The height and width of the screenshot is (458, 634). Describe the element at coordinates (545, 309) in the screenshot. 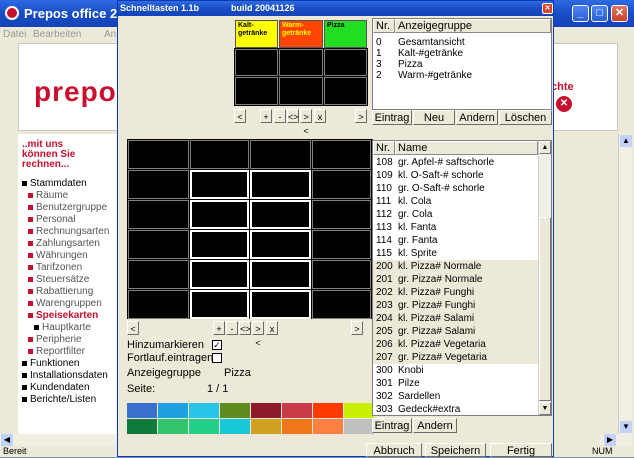

I see `article-scroll-thumb` at that location.